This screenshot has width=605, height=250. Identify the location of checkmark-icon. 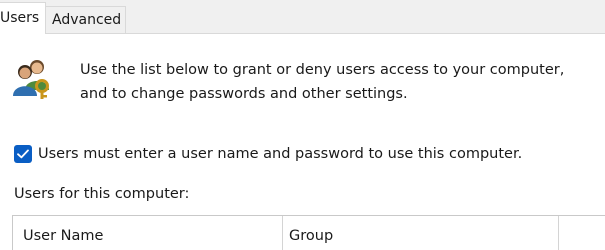
(23, 154).